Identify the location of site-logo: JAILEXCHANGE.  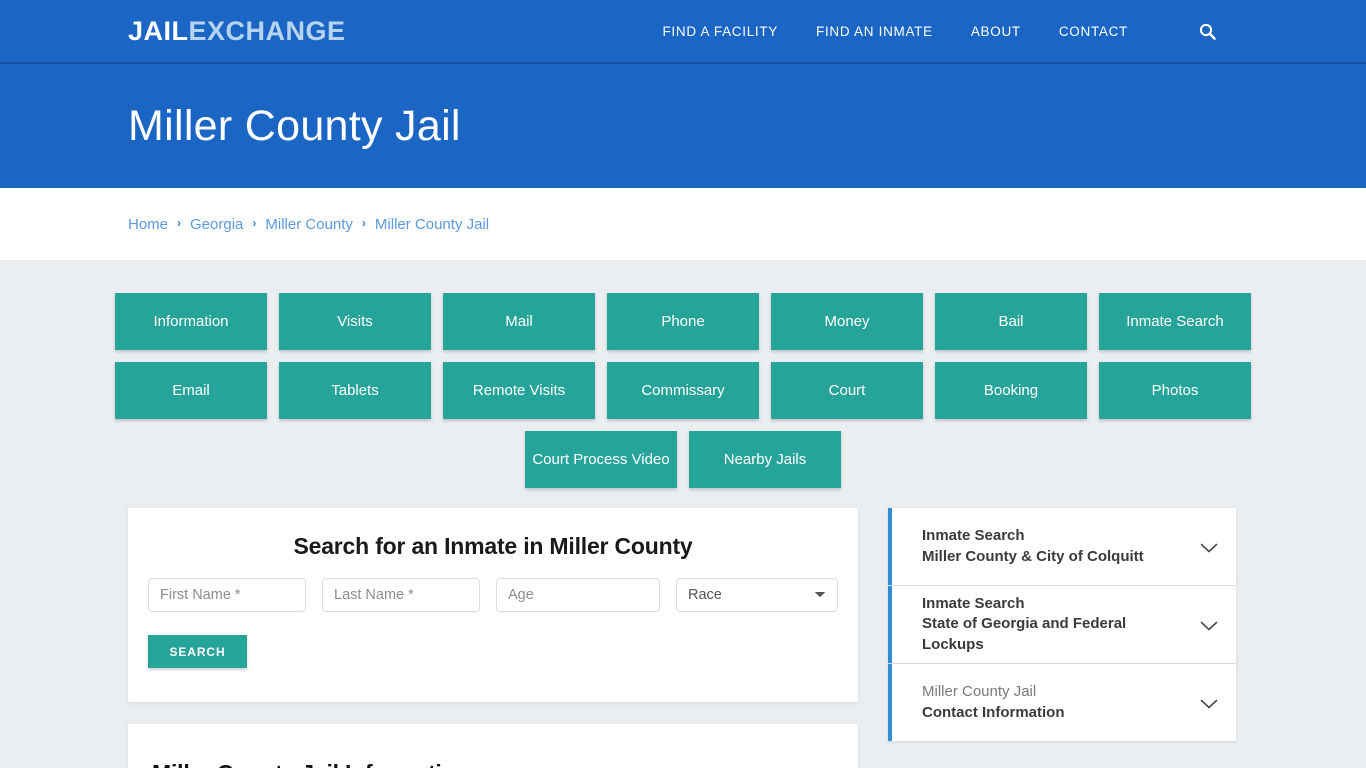
(237, 30).